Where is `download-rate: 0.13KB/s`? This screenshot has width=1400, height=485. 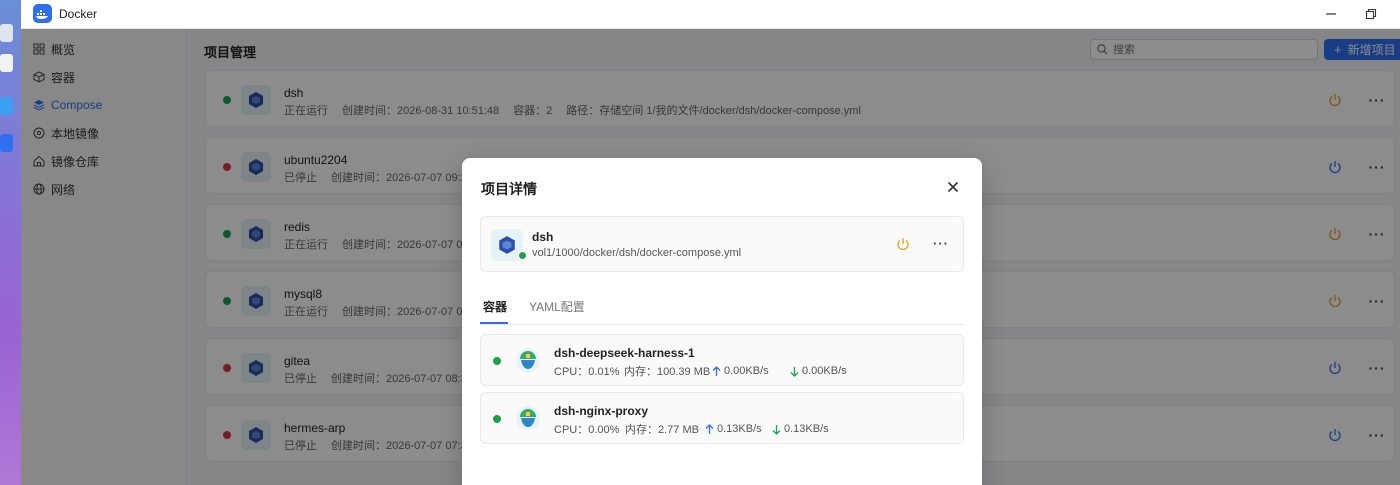
download-rate: 0.13KB/s is located at coordinates (806, 429).